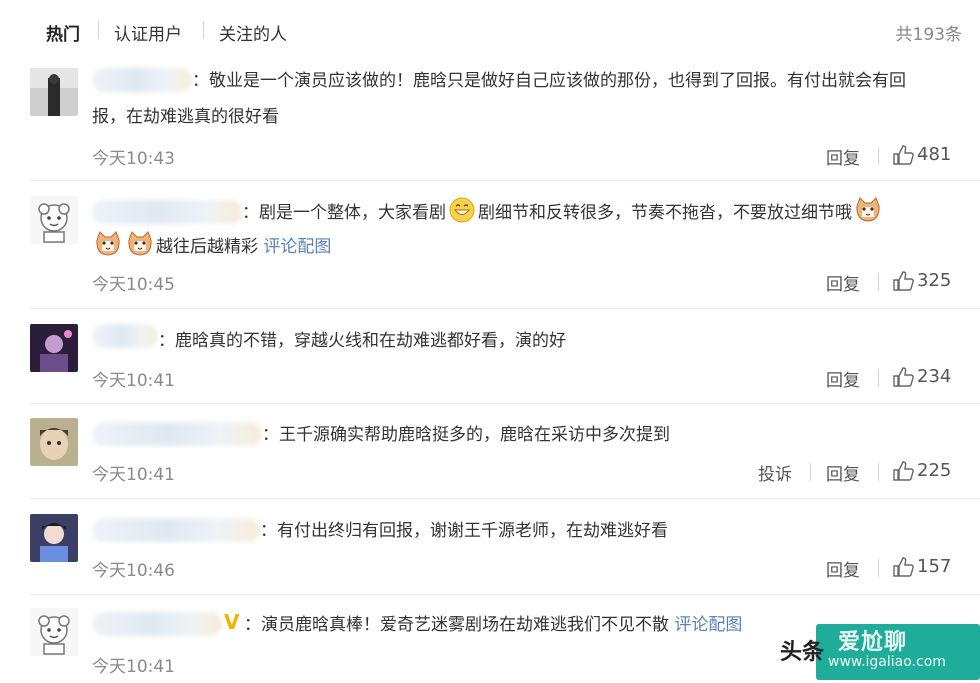 The height and width of the screenshot is (683, 980). I want to click on comment-text: 报，在劫难逃真的很好看, so click(185, 117).